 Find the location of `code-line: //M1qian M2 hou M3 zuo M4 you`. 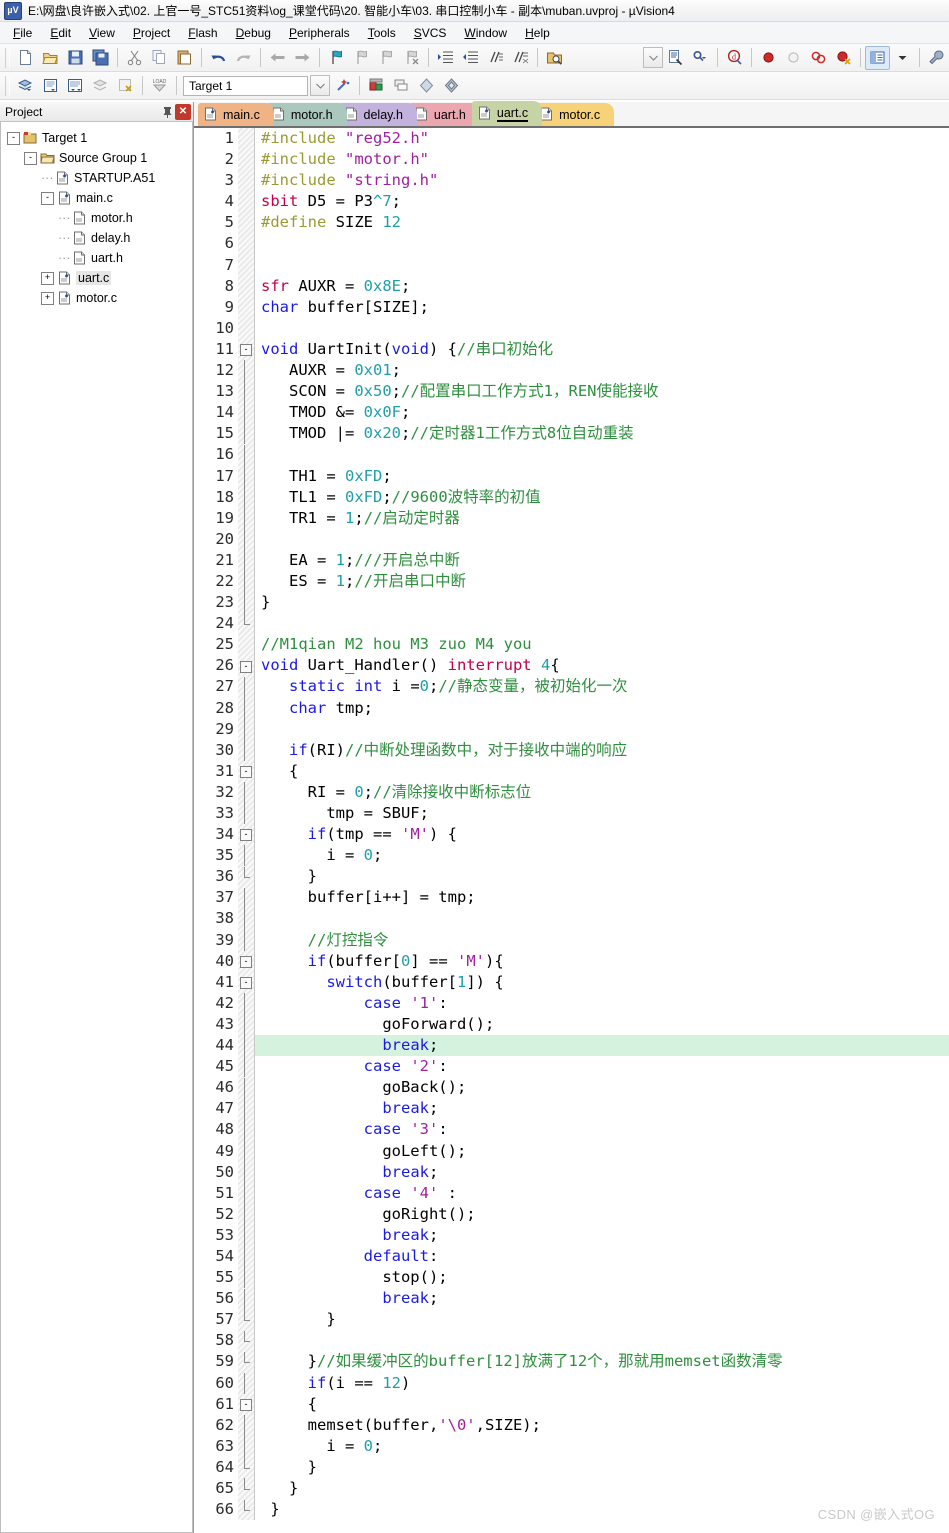

code-line: //M1qian M2 hou M3 zuo M4 you is located at coordinates (605, 644).